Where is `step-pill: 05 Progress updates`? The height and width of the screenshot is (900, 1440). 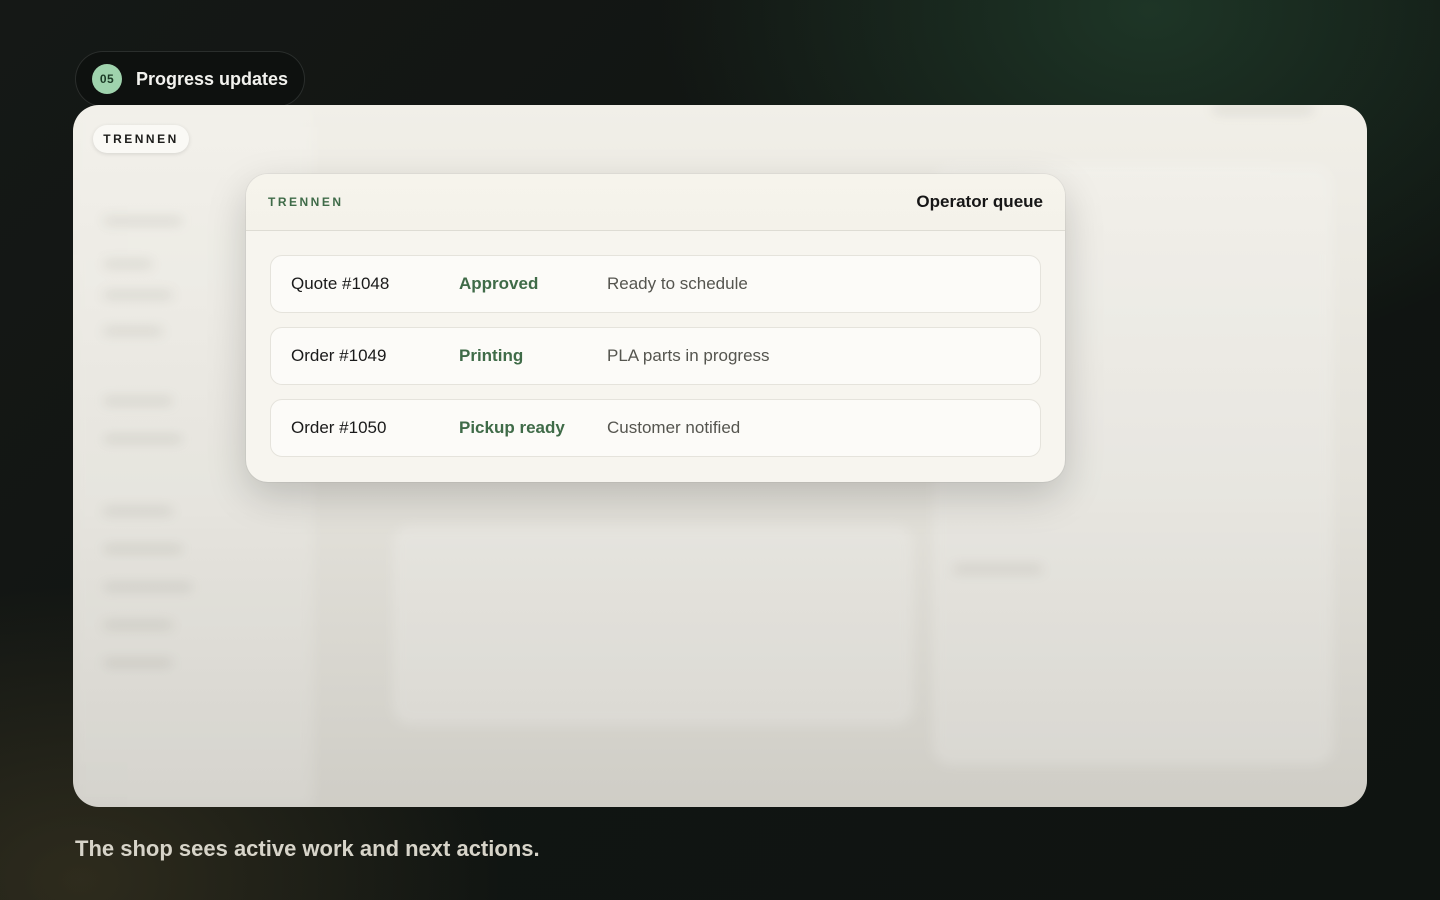 step-pill: 05 Progress updates is located at coordinates (190, 79).